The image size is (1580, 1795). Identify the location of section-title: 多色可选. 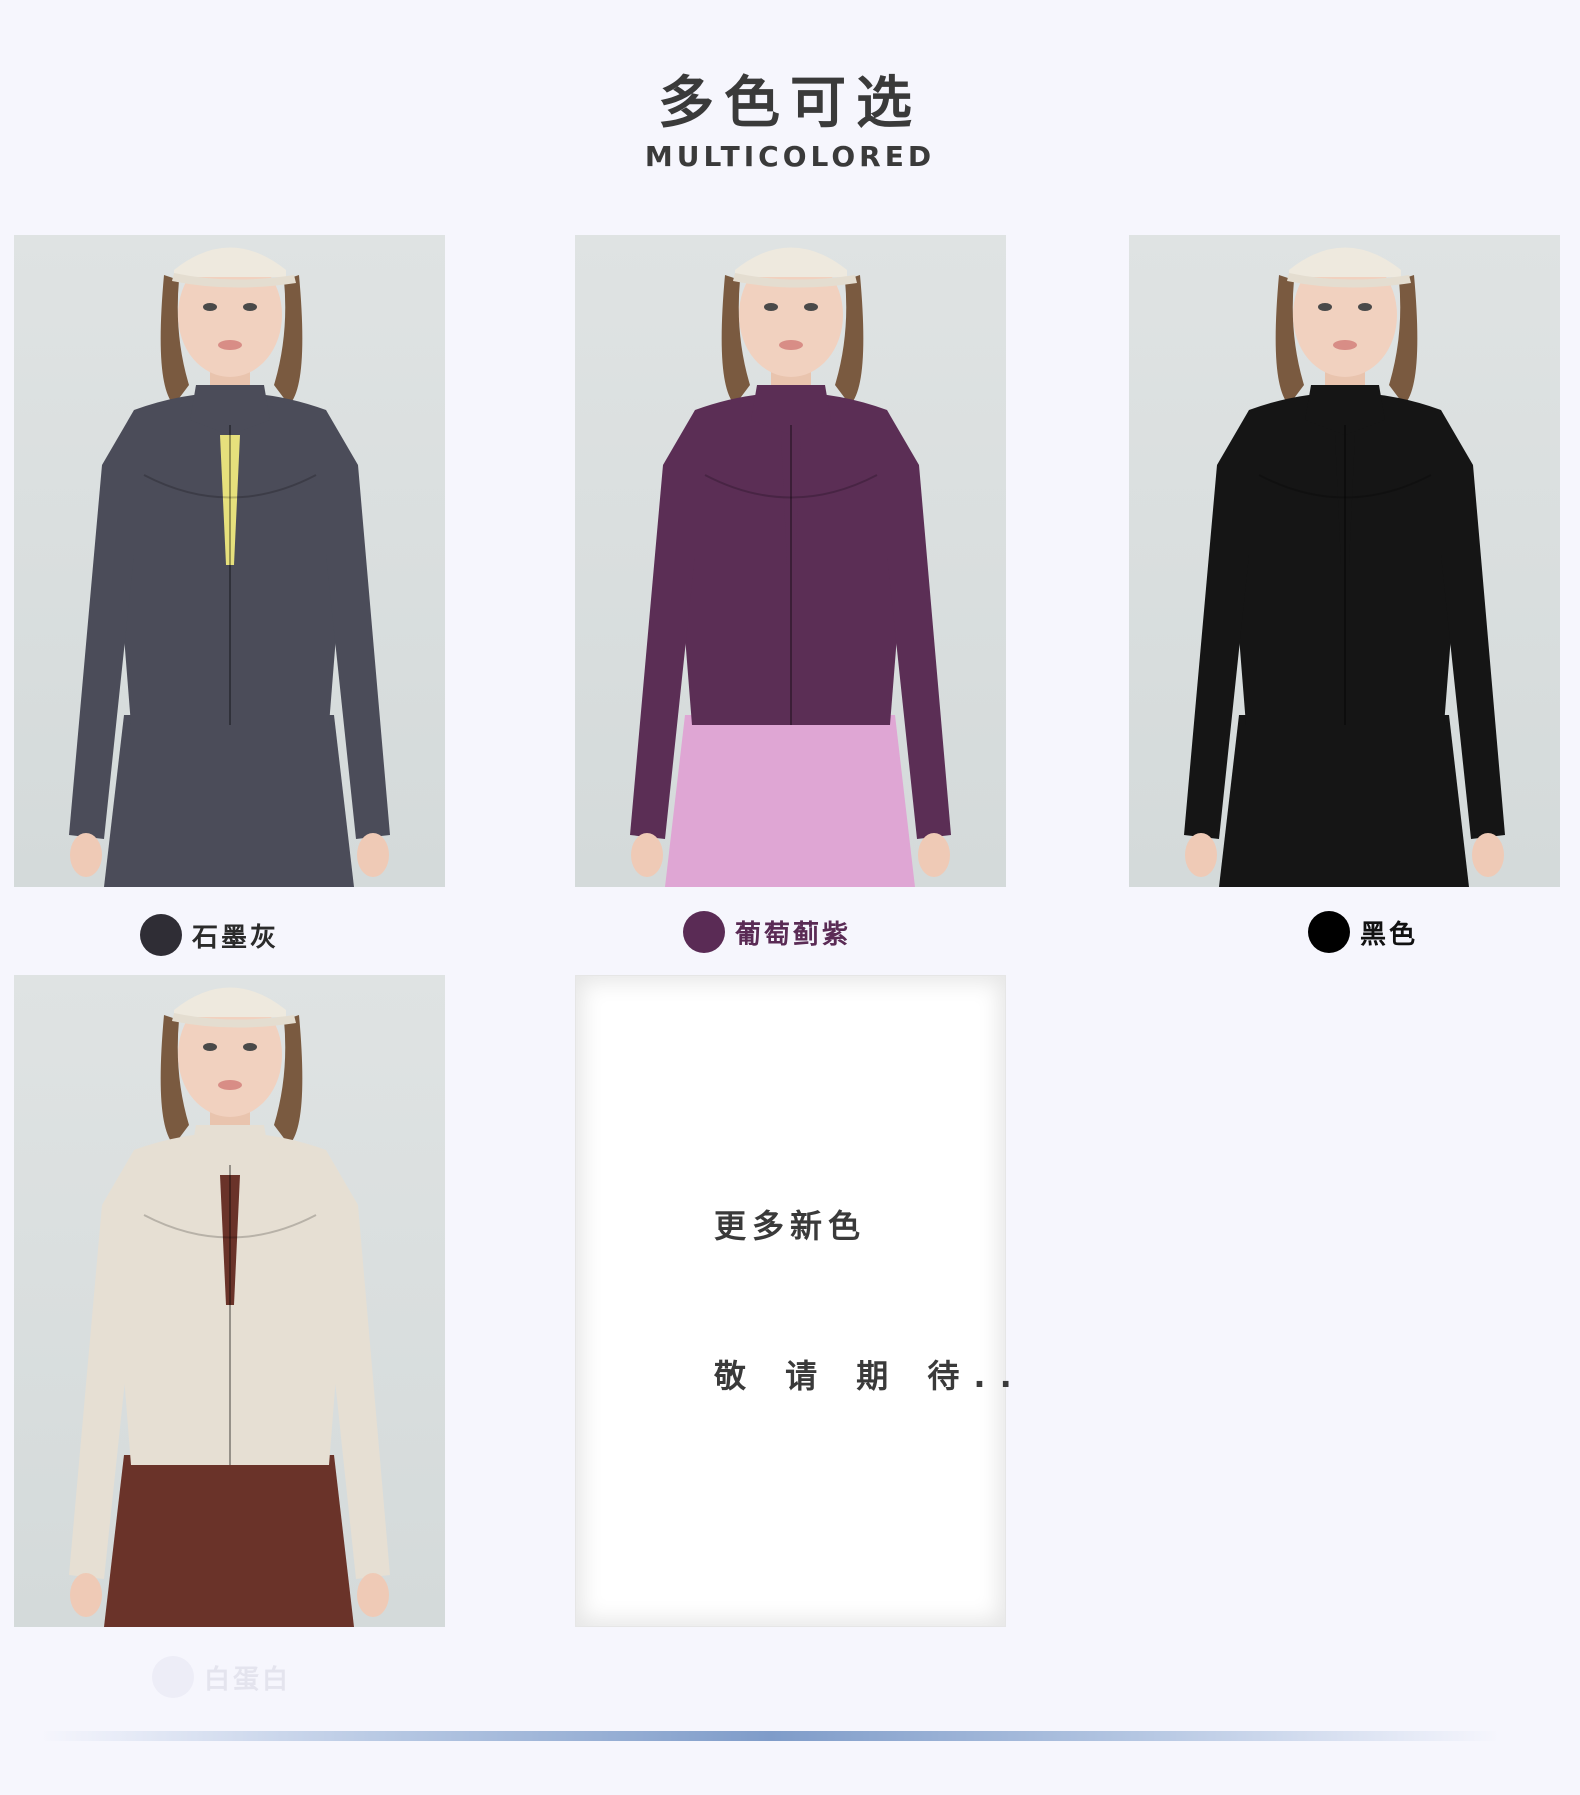
(790, 103).